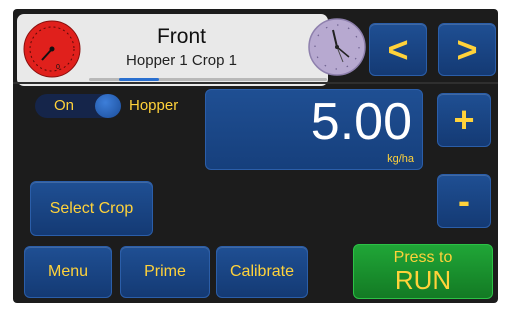 The image size is (509, 309). I want to click on increase-rate-button: +, so click(464, 120).